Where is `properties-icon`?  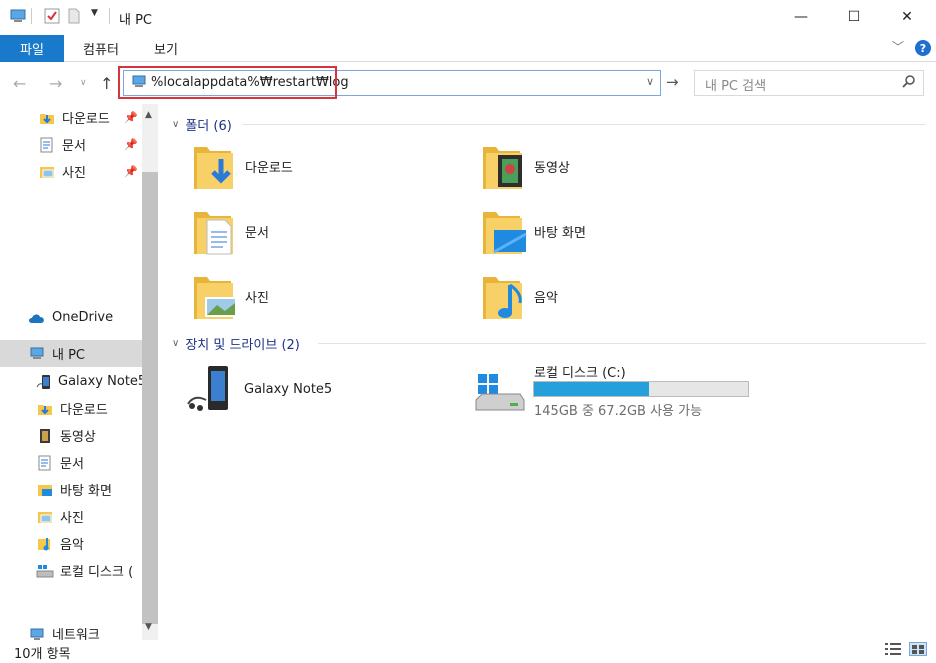 properties-icon is located at coordinates (52, 16).